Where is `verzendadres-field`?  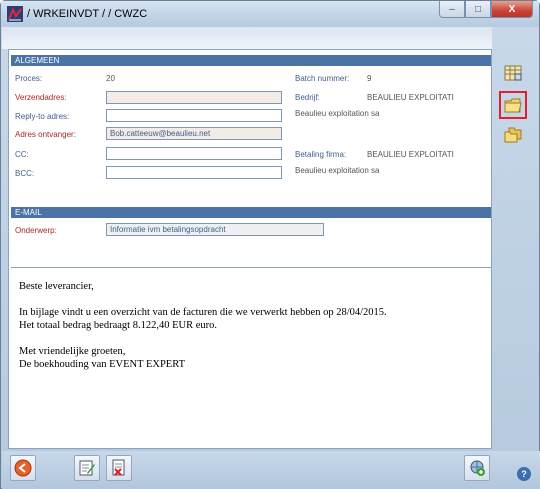
verzendadres-field is located at coordinates (194, 97).